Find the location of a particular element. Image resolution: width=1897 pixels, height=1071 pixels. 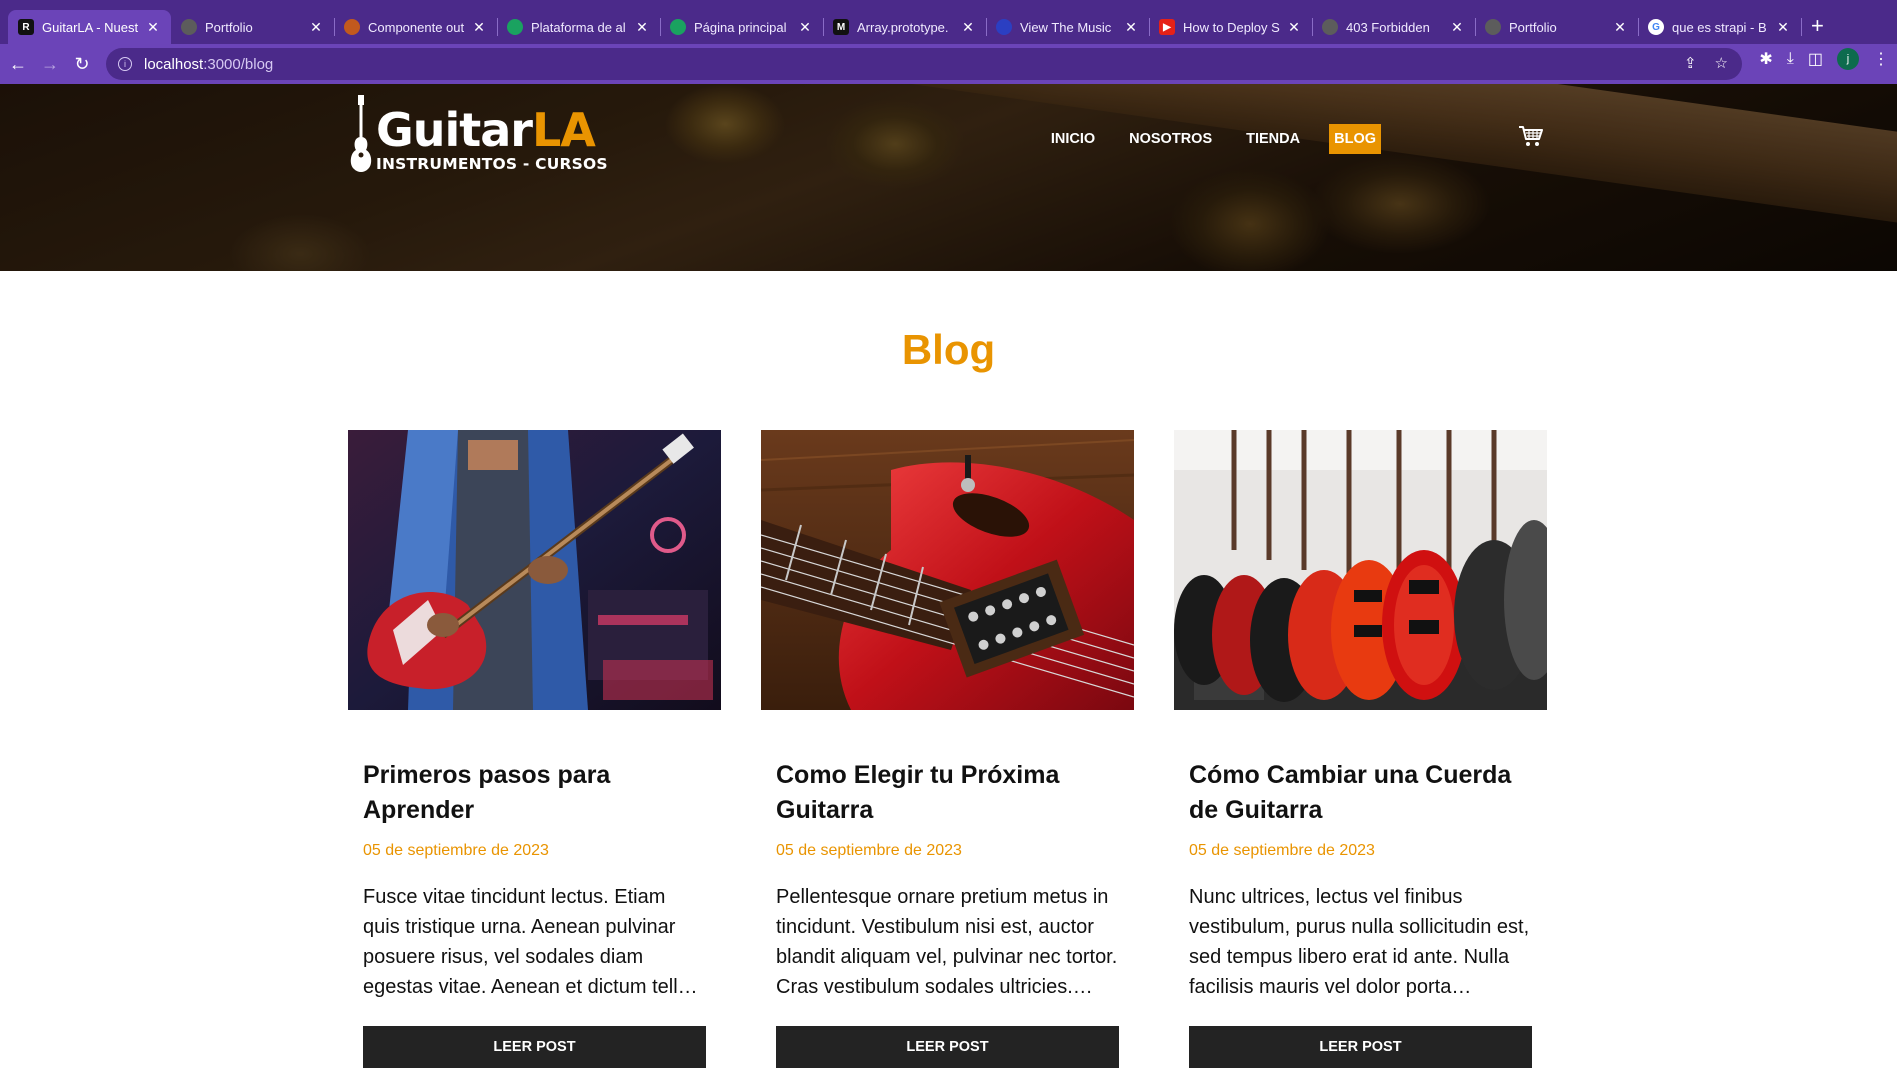

tab-title: View The Music is located at coordinates (1066, 27).